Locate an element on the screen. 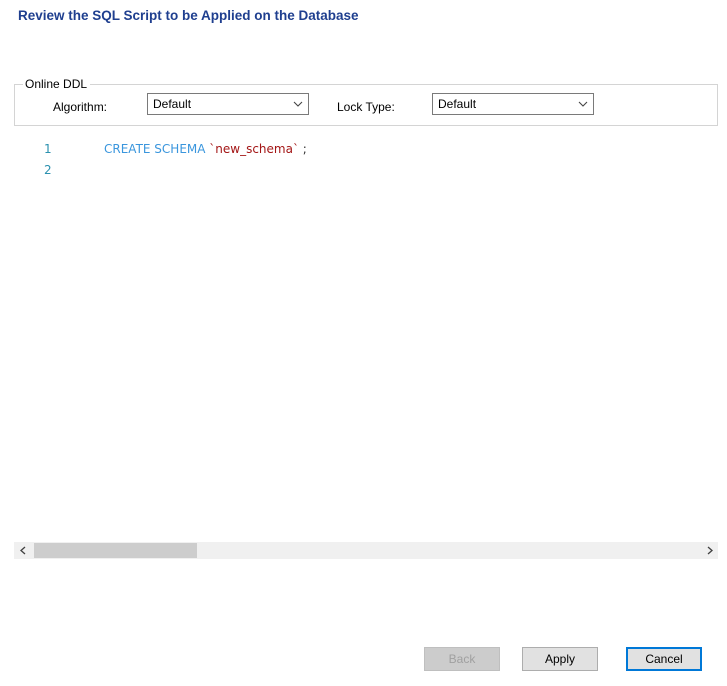  lock-type-value: Default is located at coordinates (457, 104).